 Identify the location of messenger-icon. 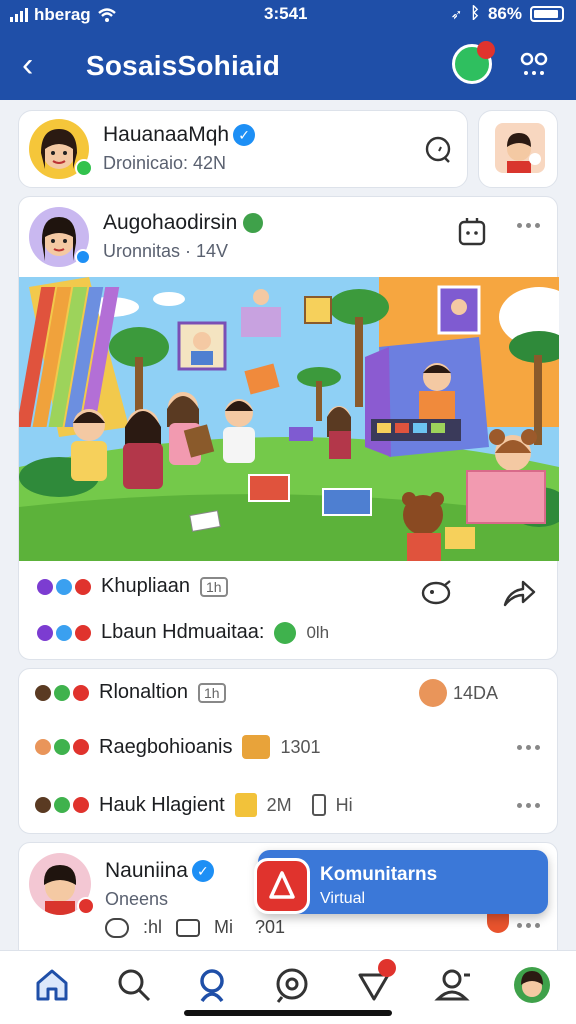
(292, 985).